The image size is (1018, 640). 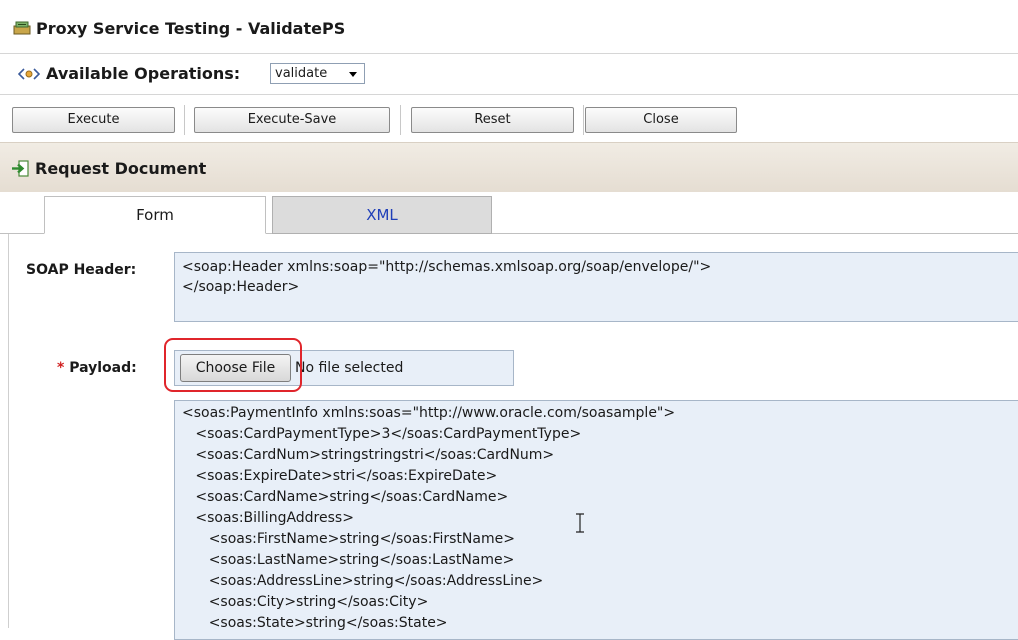 What do you see at coordinates (509, 75) in the screenshot?
I see `operations-bar: Available Operations: validate` at bounding box center [509, 75].